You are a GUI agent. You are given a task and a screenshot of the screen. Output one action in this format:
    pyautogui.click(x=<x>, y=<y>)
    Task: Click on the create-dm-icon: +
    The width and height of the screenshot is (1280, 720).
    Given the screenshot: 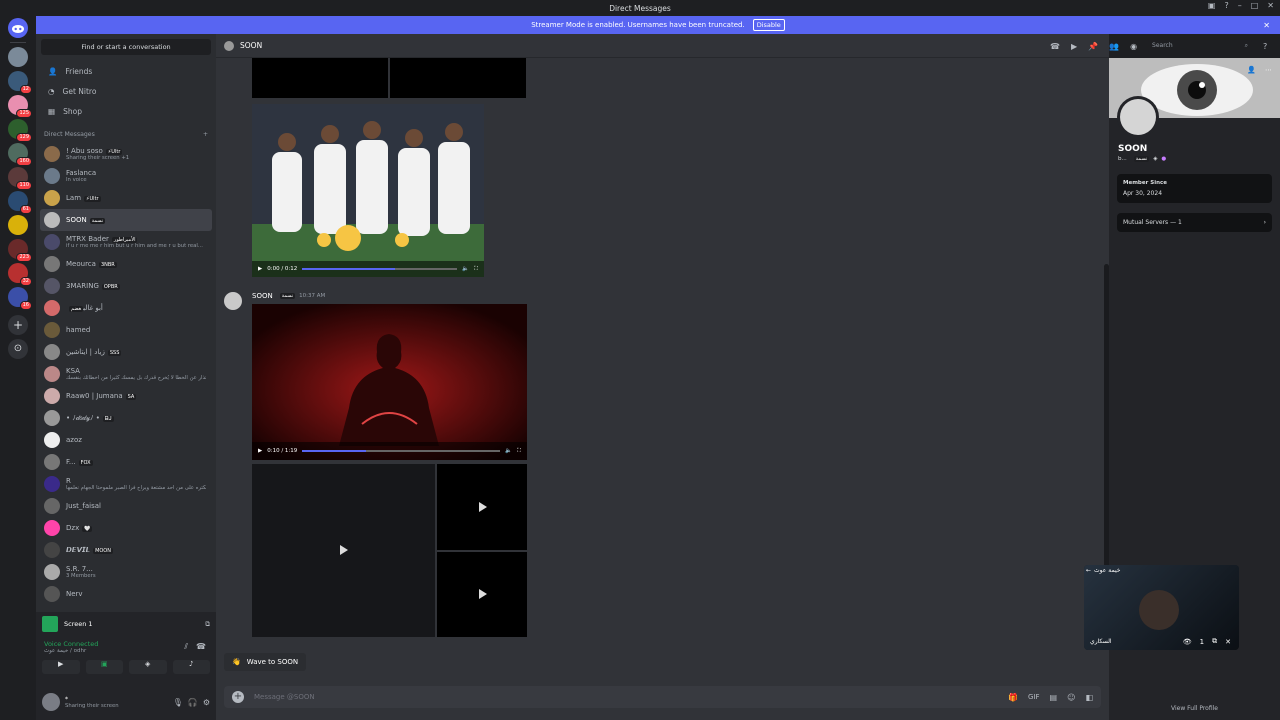 What is the action you would take?
    pyautogui.click(x=205, y=137)
    